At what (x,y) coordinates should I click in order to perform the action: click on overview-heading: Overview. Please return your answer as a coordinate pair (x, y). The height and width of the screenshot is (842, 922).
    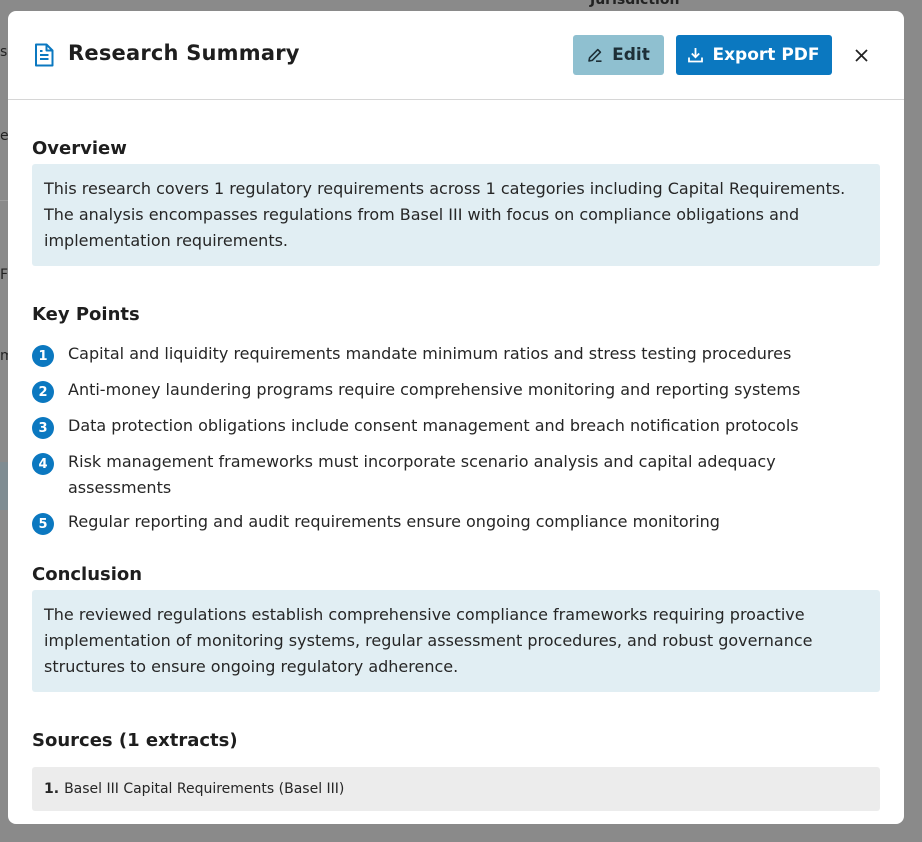
    Looking at the image, I should click on (79, 148).